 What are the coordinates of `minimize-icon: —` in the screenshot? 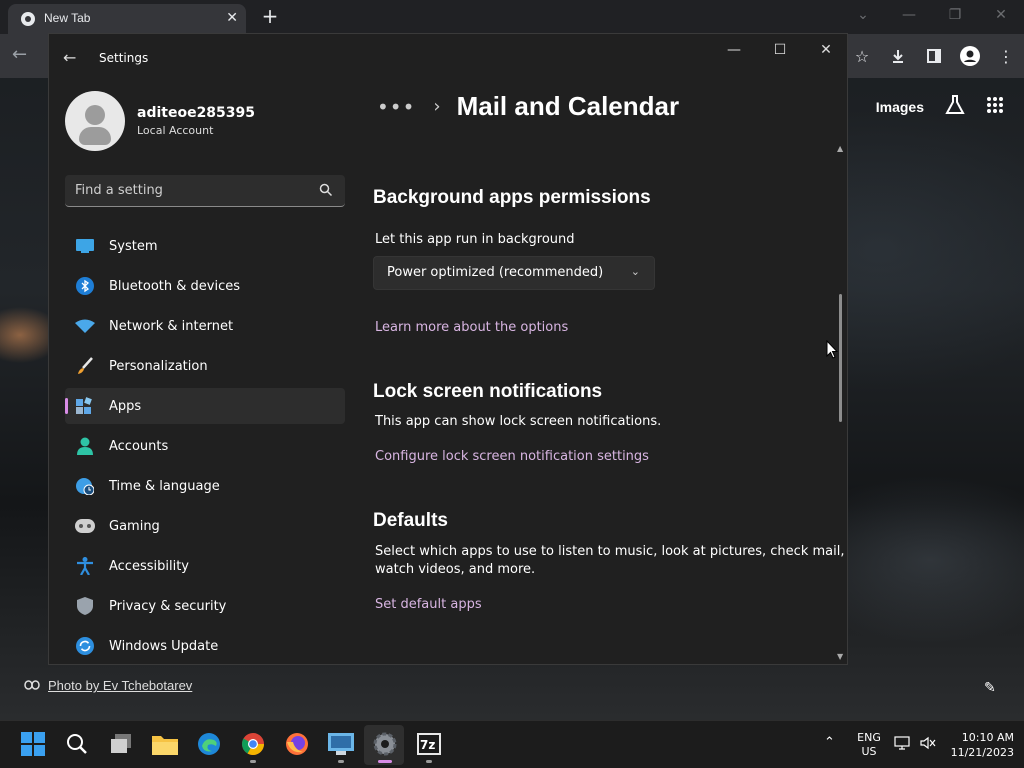 It's located at (909, 15).